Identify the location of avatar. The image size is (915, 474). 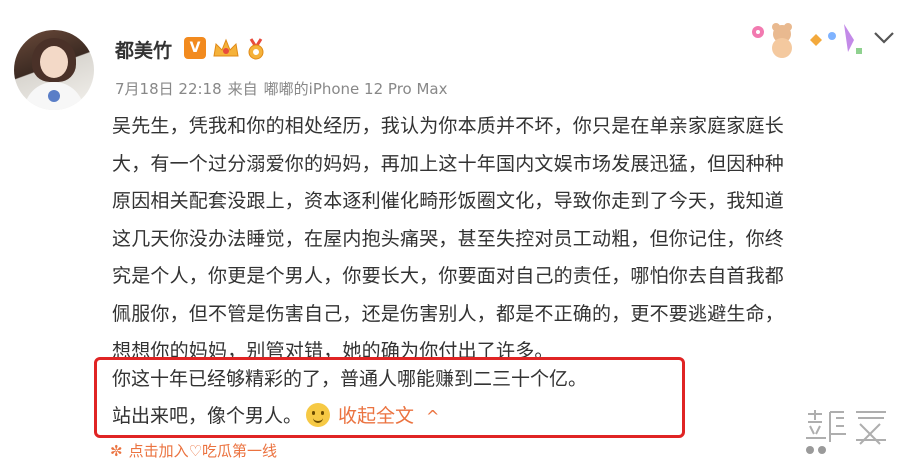
(54, 70).